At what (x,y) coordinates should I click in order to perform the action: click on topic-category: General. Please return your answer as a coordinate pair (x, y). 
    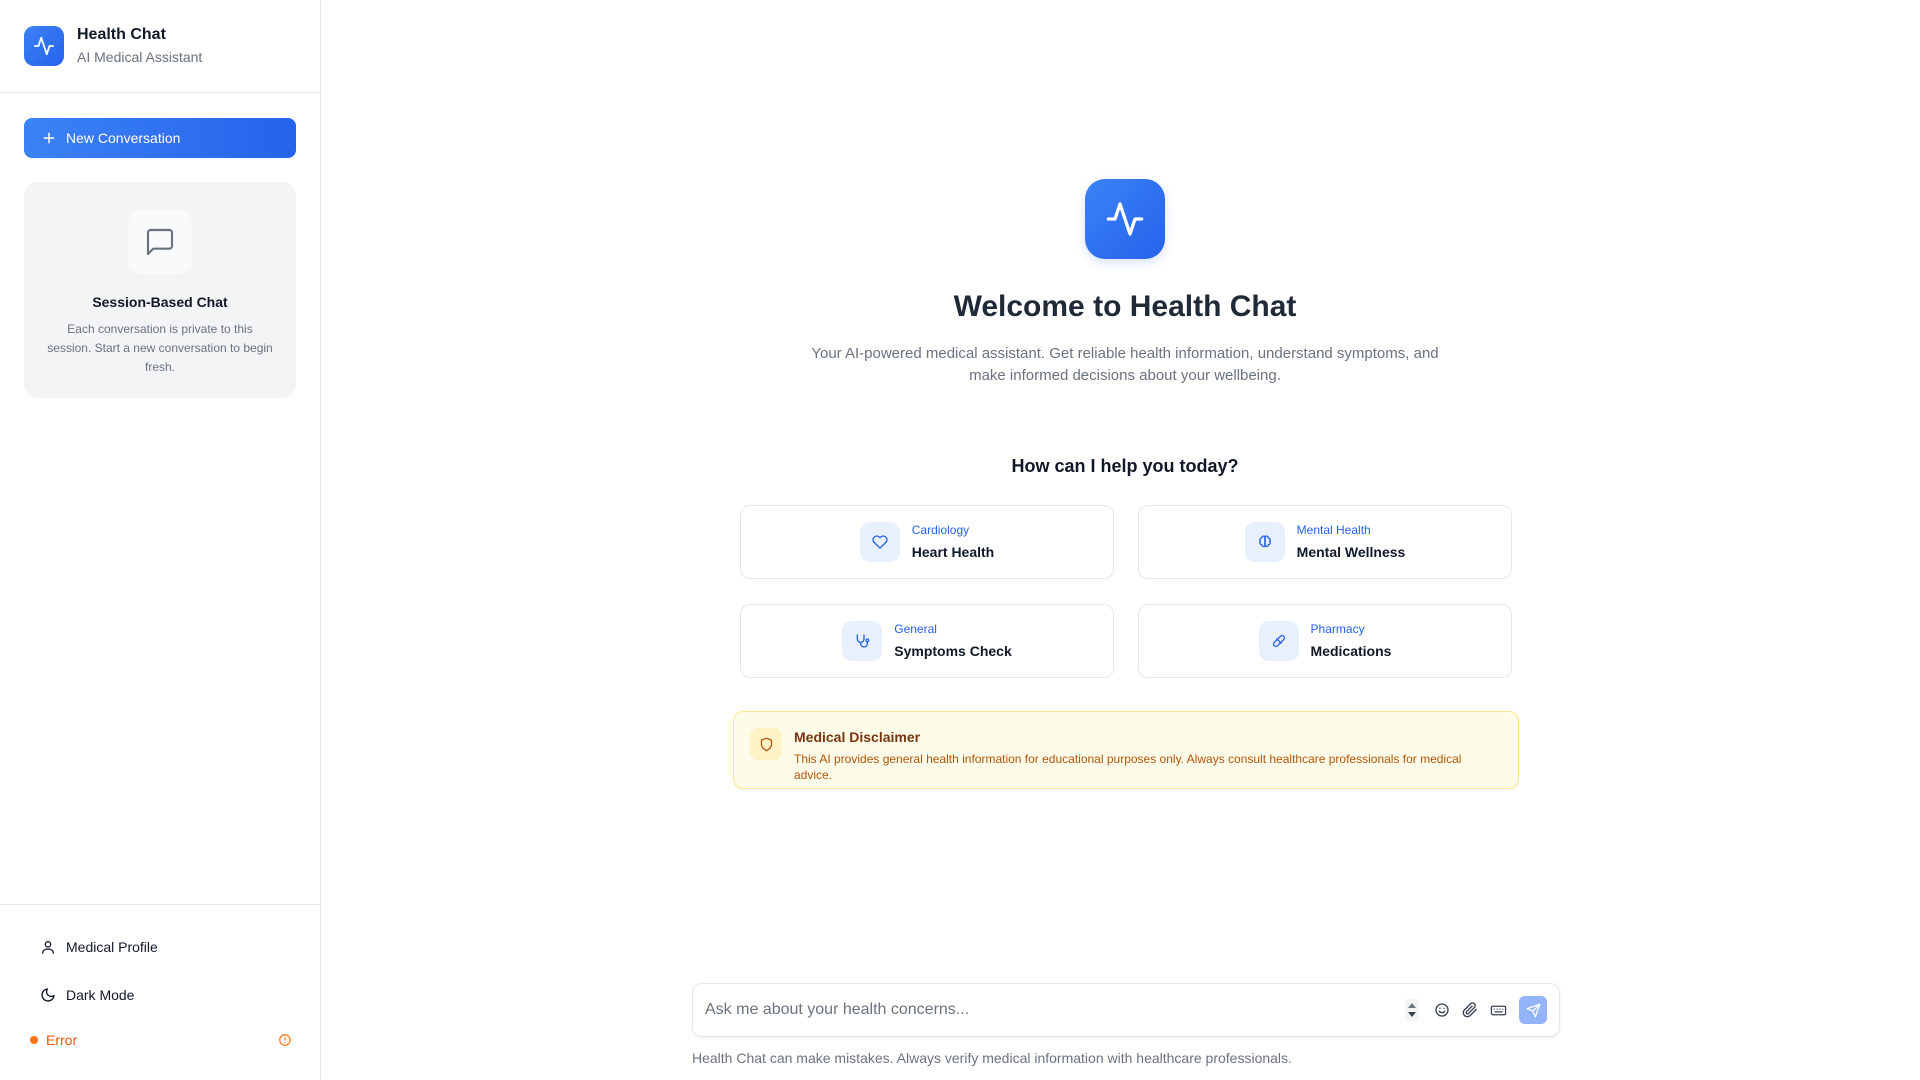
    Looking at the image, I should click on (915, 629).